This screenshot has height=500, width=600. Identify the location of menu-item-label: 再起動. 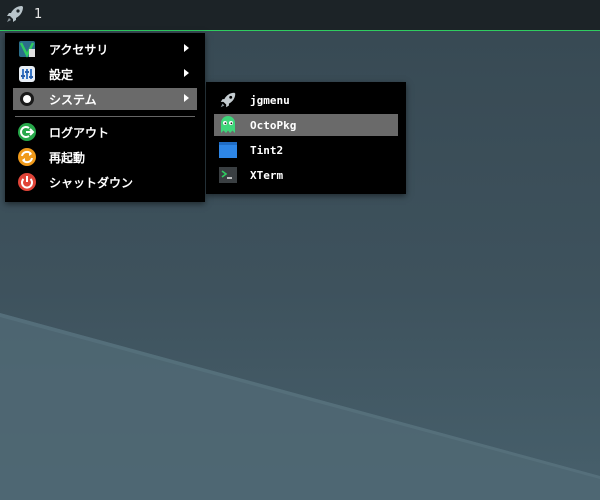
(67, 157).